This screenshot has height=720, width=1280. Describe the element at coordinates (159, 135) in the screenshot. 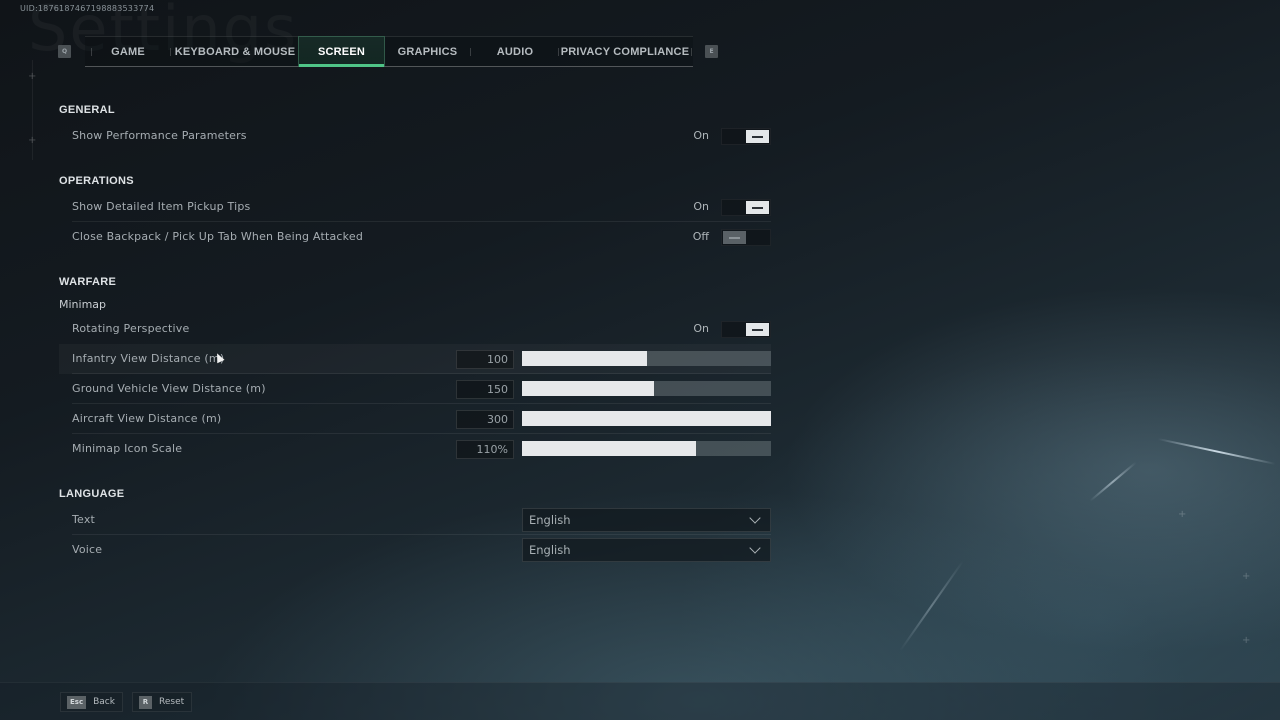

I see `setting-label: Show Performance Parameters` at that location.